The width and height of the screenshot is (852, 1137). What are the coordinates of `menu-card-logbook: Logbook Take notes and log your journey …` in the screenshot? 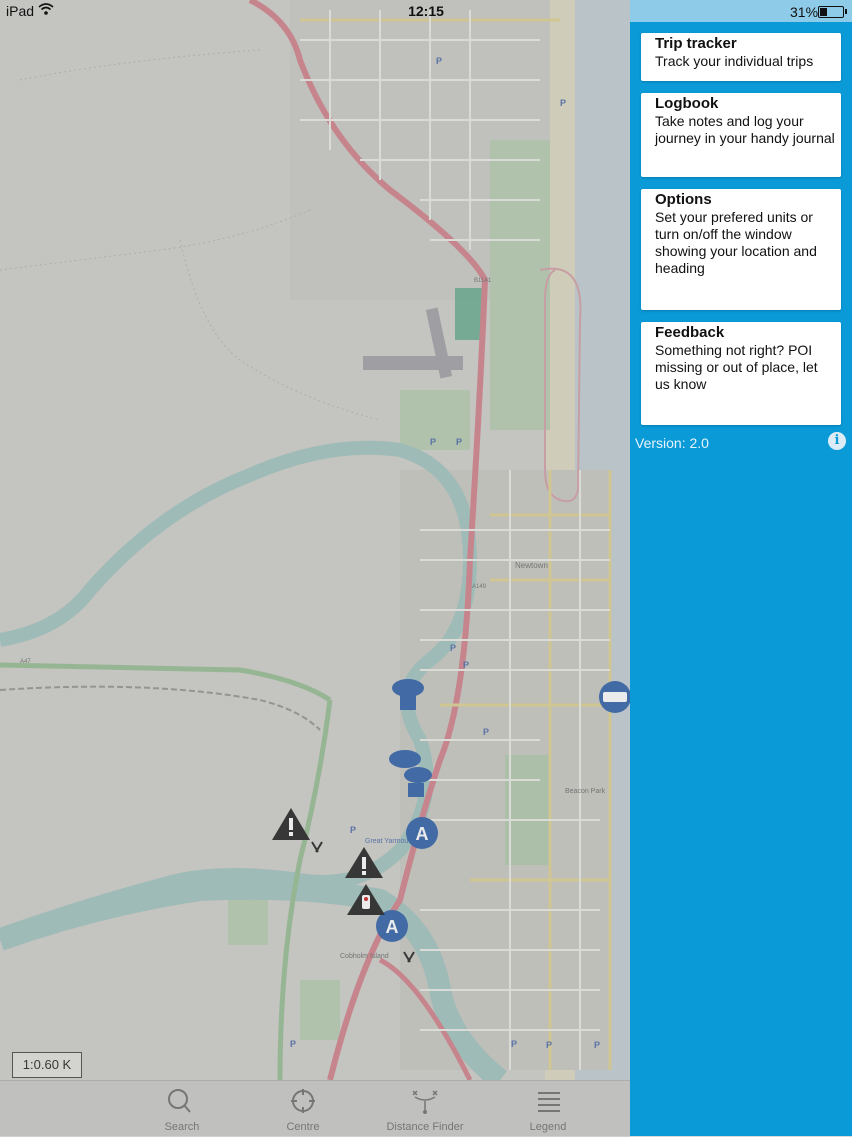 It's located at (741, 135).